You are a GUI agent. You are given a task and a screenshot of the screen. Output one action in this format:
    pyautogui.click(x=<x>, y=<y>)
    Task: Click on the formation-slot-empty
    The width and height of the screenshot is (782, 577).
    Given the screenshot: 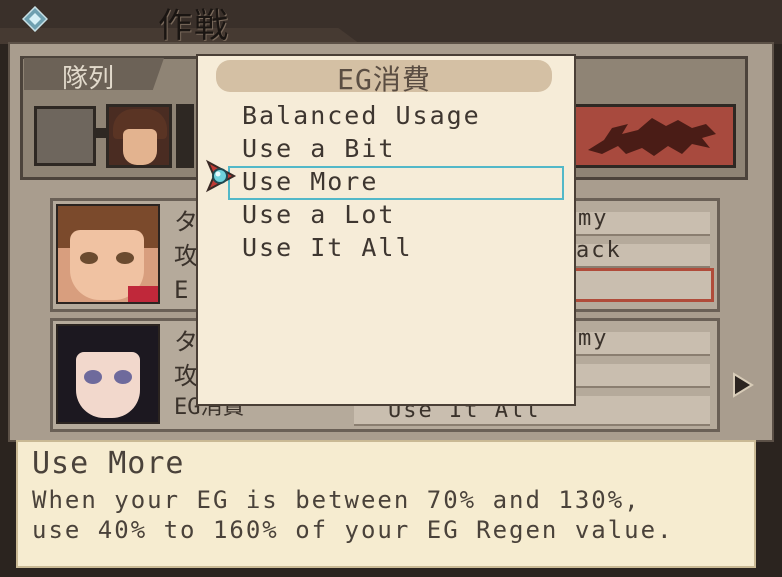 What is the action you would take?
    pyautogui.click(x=65, y=136)
    